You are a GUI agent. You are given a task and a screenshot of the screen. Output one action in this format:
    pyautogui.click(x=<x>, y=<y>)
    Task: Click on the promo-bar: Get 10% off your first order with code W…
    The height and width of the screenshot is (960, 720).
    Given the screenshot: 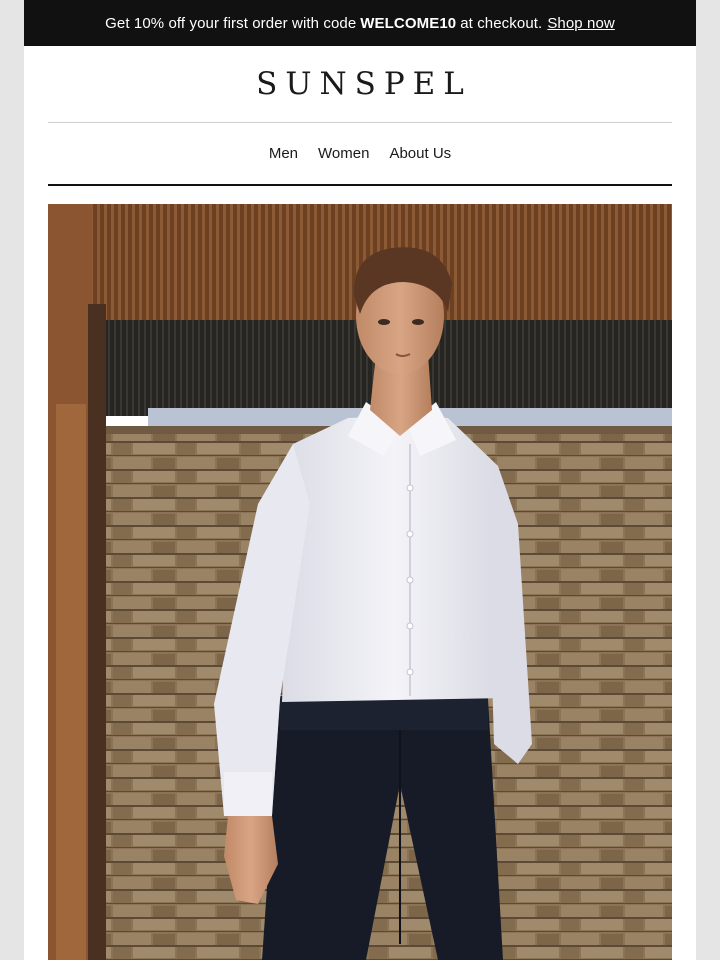 What is the action you would take?
    pyautogui.click(x=360, y=23)
    